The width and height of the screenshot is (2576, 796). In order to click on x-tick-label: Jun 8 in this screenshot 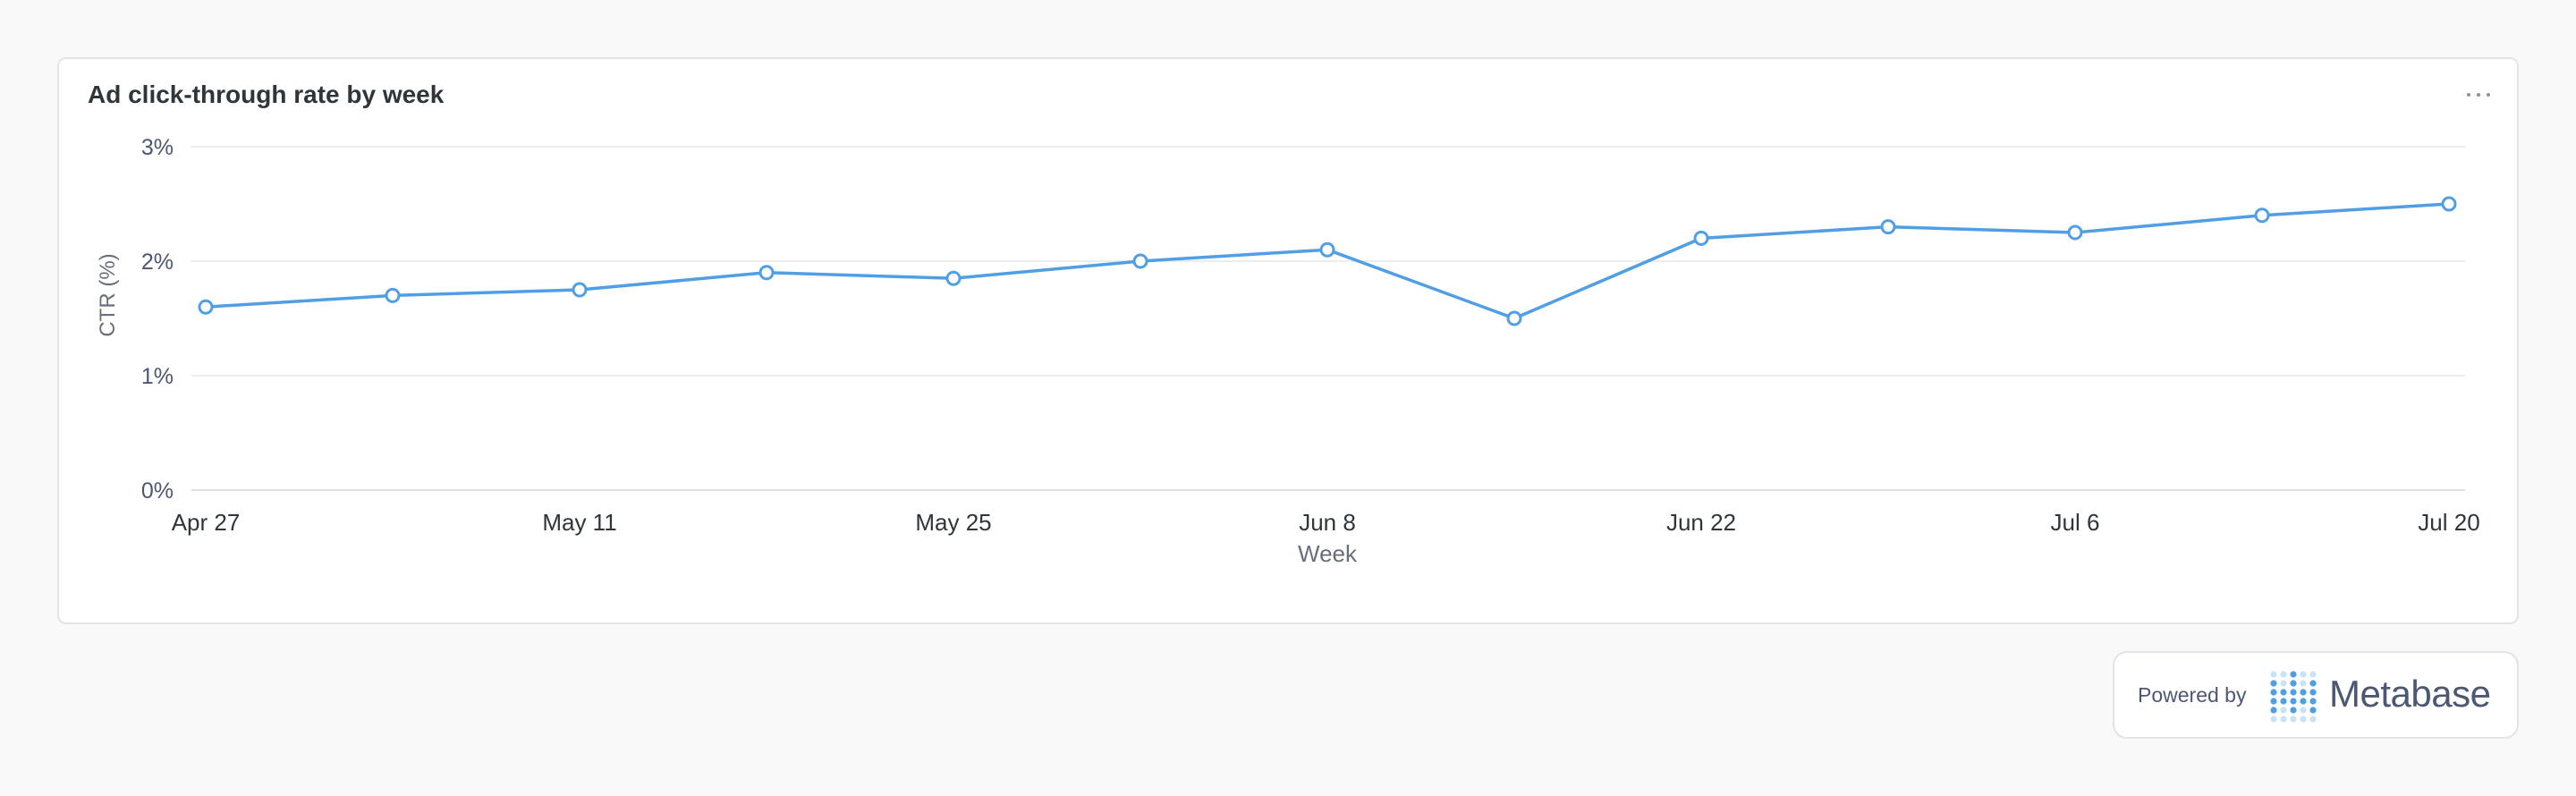, I will do `click(1327, 522)`.